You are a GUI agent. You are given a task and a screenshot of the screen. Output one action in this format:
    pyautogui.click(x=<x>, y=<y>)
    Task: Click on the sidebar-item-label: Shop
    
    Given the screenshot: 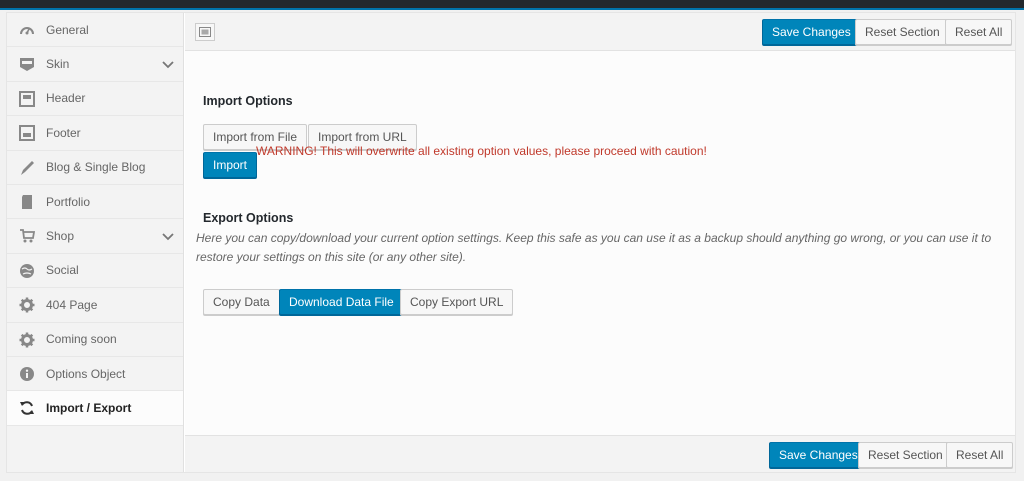 What is the action you would take?
    pyautogui.click(x=60, y=236)
    